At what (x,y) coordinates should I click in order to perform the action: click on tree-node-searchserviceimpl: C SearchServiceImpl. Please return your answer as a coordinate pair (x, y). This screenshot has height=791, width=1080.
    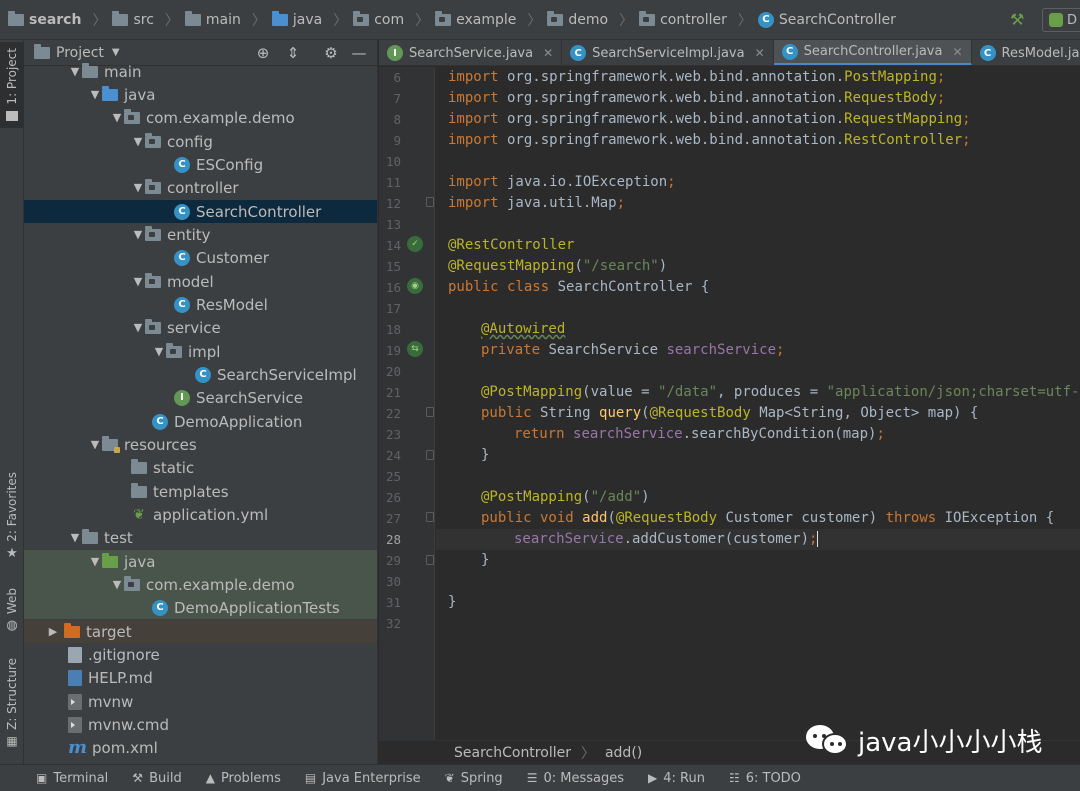
    Looking at the image, I should click on (200, 374).